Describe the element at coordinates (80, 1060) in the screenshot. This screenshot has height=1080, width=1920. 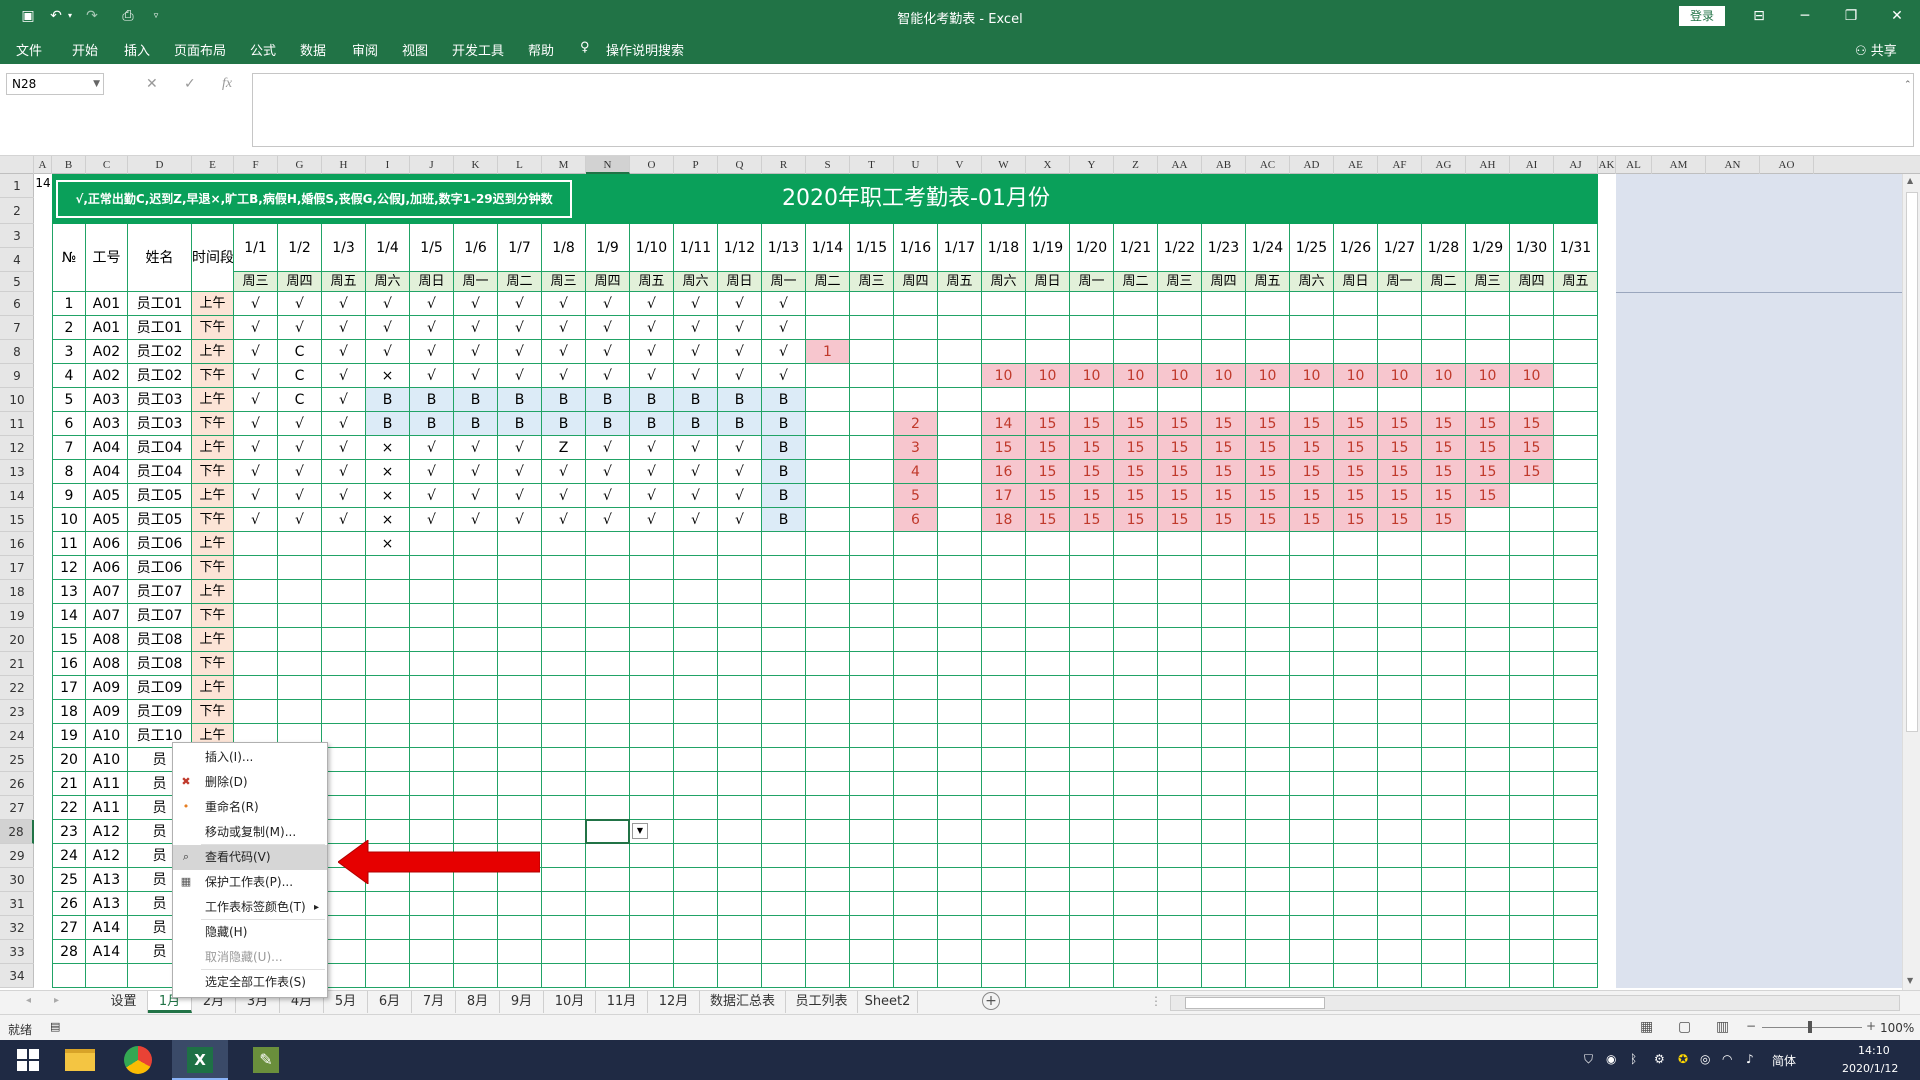
I see `file-explorer-icon` at that location.